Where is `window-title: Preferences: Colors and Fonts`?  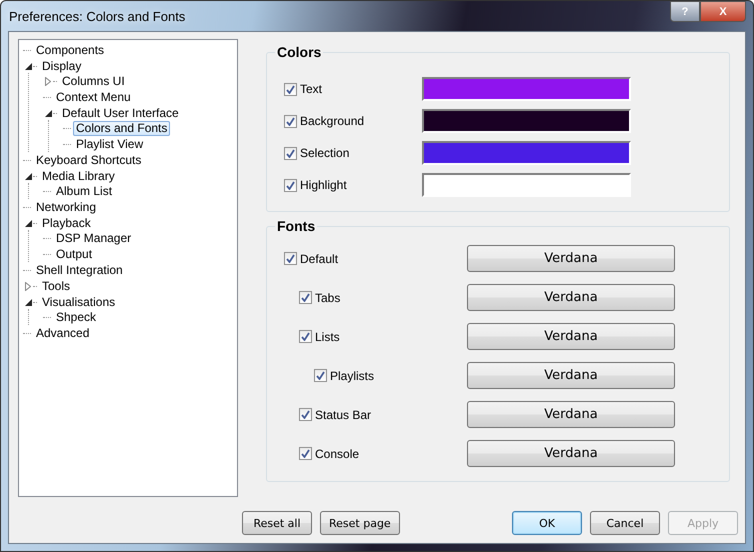
window-title: Preferences: Colors and Fonts is located at coordinates (97, 16).